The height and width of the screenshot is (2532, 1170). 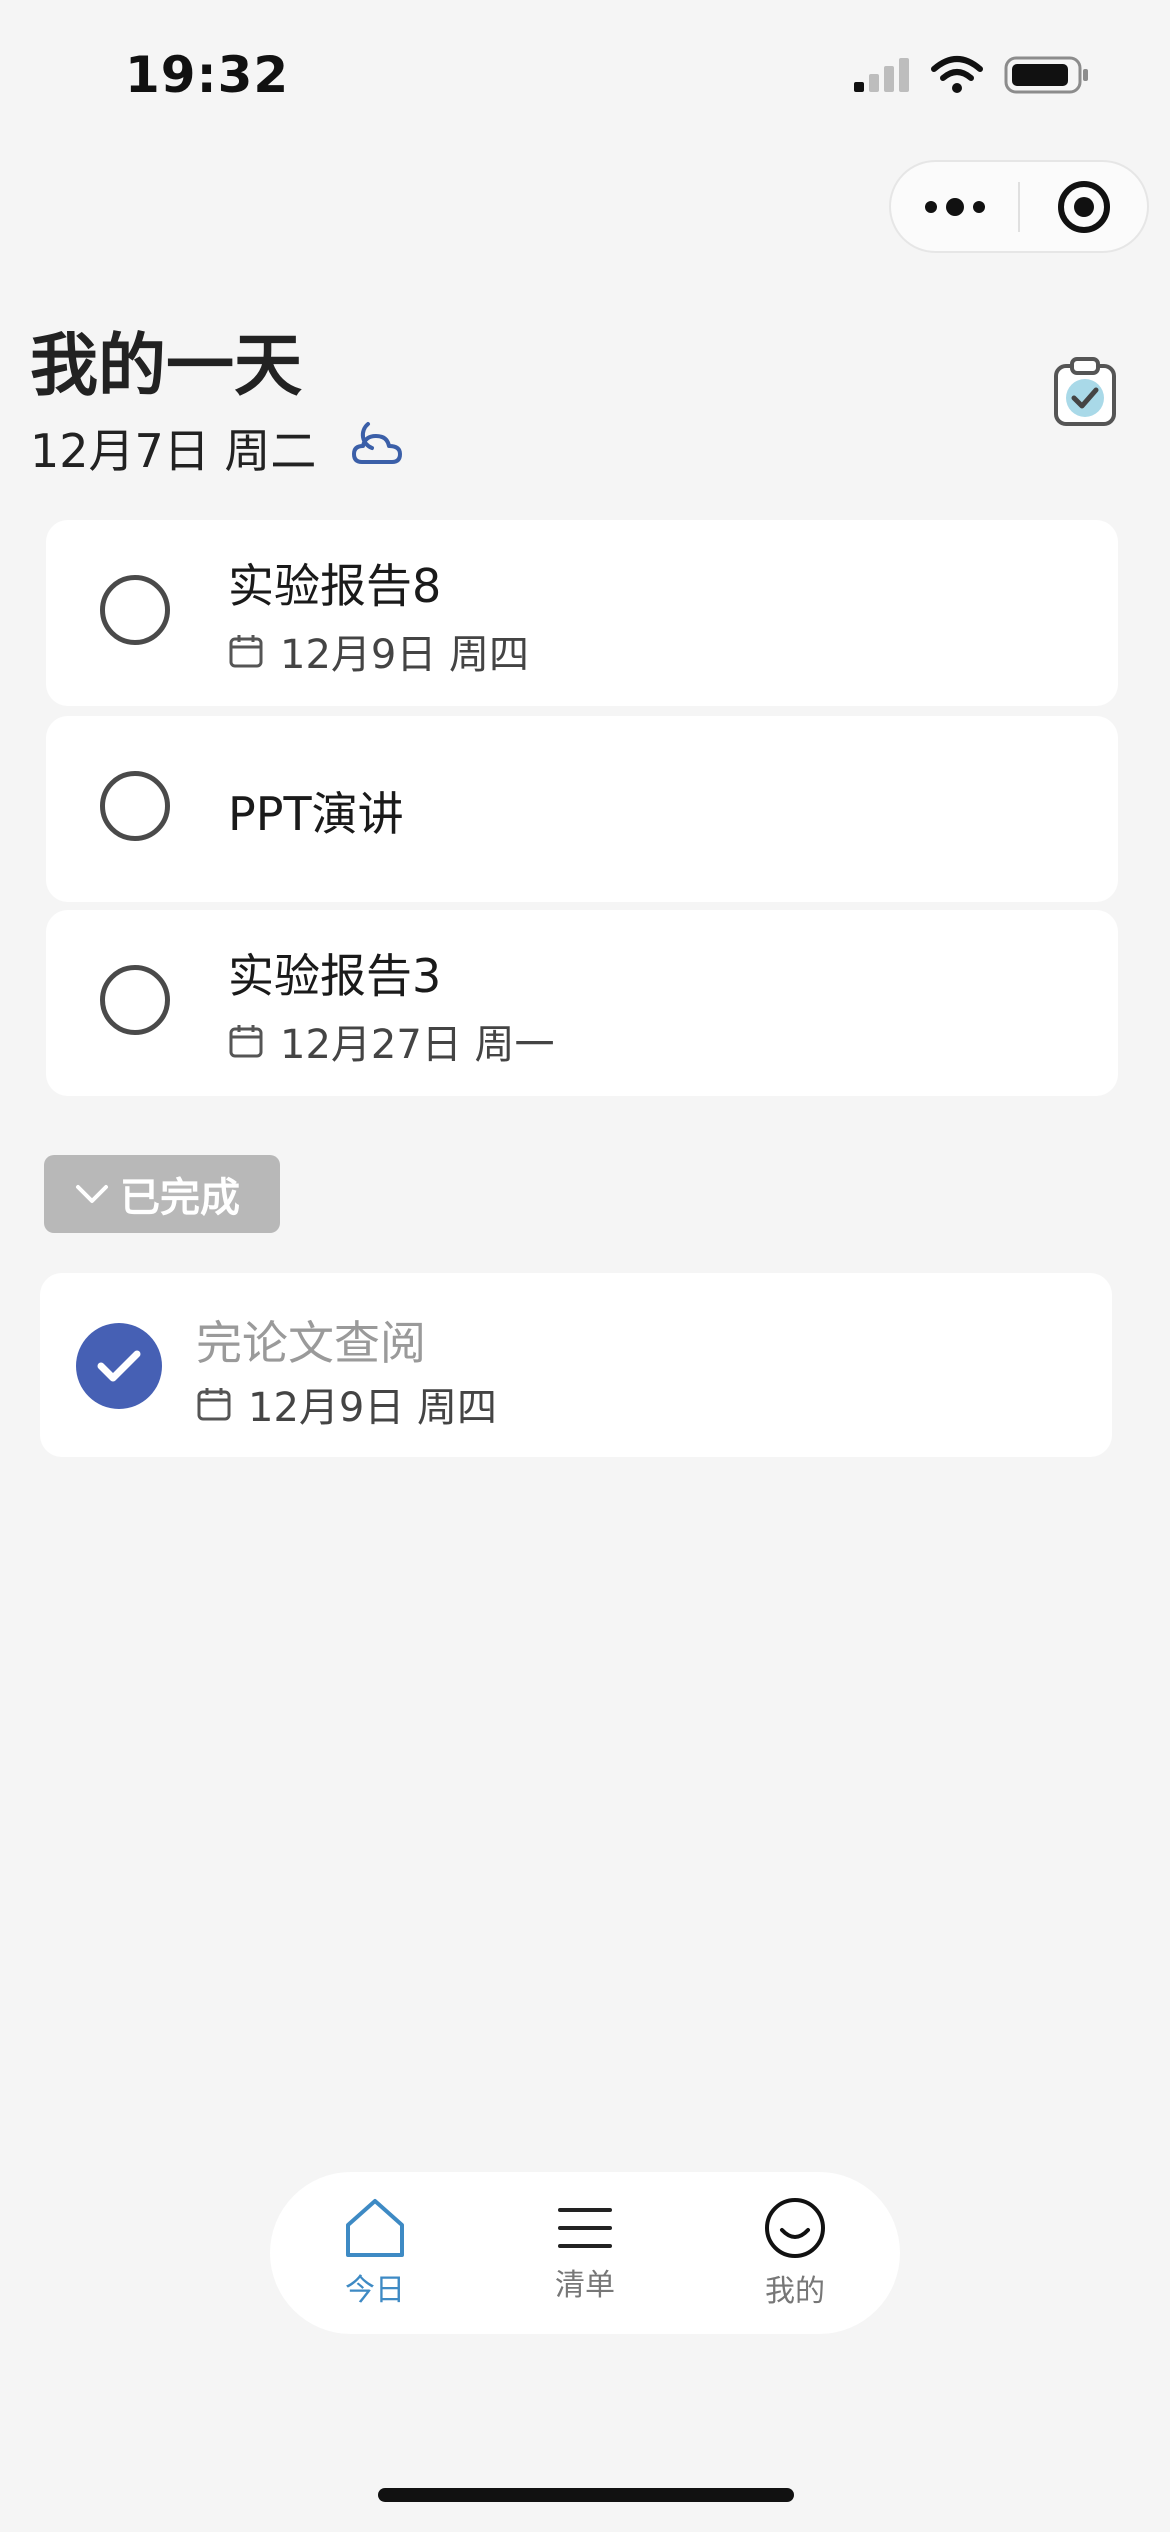 I want to click on completed-task-due-date: 12月9日 周四, so click(x=346, y=1404).